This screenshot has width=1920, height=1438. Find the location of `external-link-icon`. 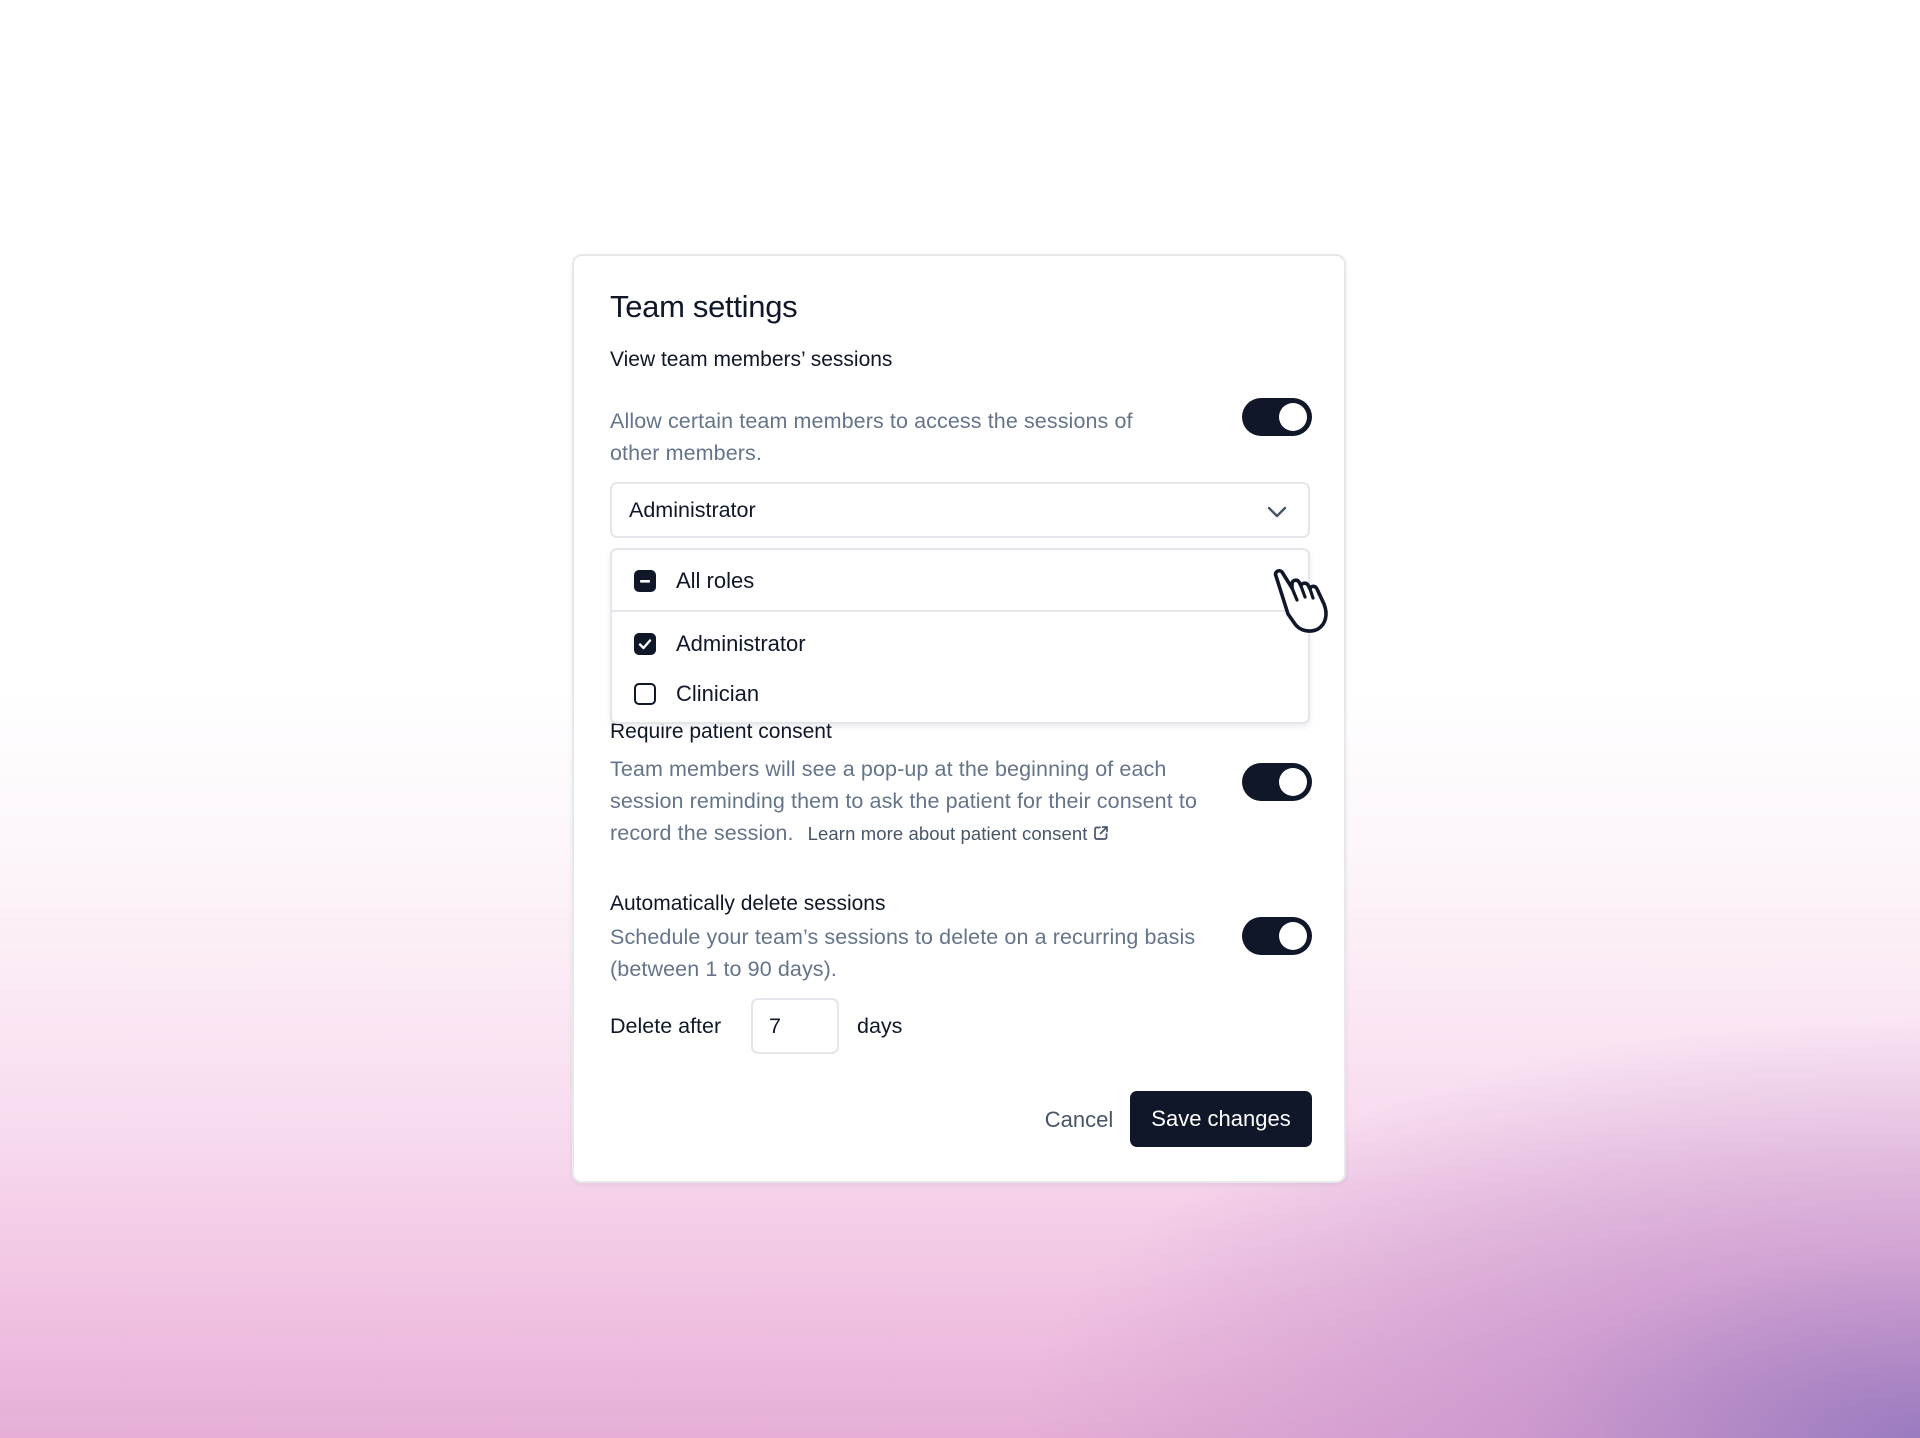

external-link-icon is located at coordinates (1100, 833).